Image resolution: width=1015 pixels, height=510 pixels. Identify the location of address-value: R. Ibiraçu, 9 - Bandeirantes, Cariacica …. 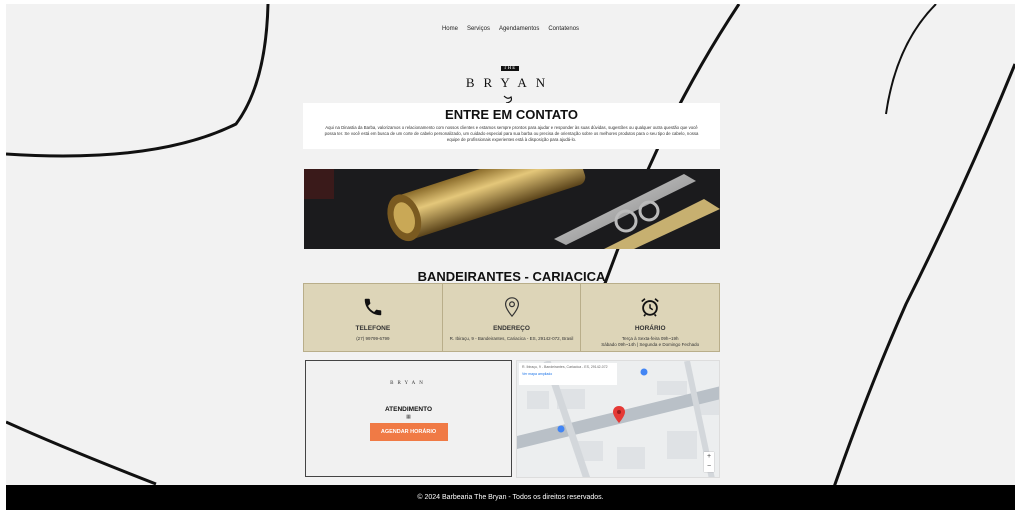
(511, 338).